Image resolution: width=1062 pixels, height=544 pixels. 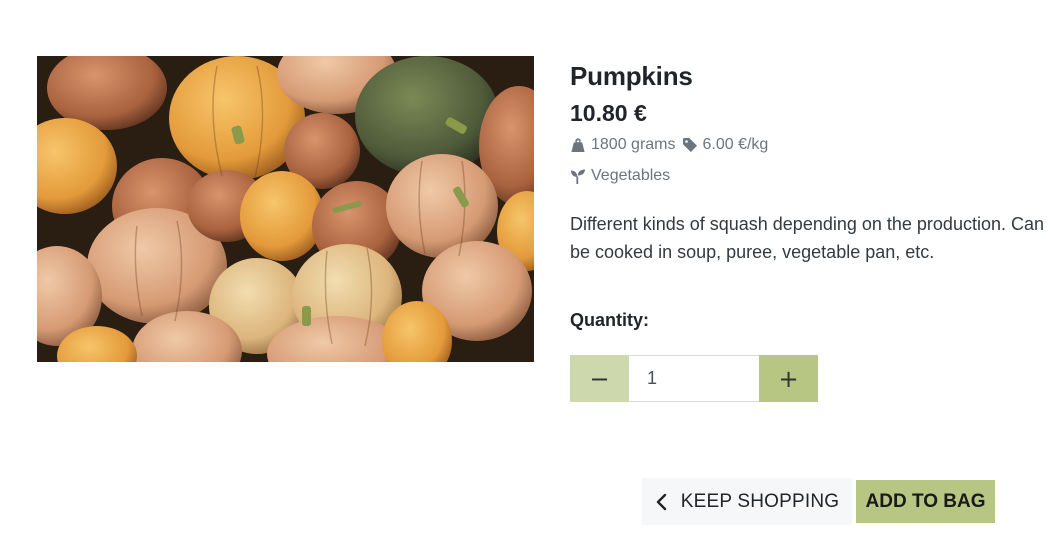 What do you see at coordinates (599, 378) in the screenshot?
I see `decrease-quantity-button: −` at bounding box center [599, 378].